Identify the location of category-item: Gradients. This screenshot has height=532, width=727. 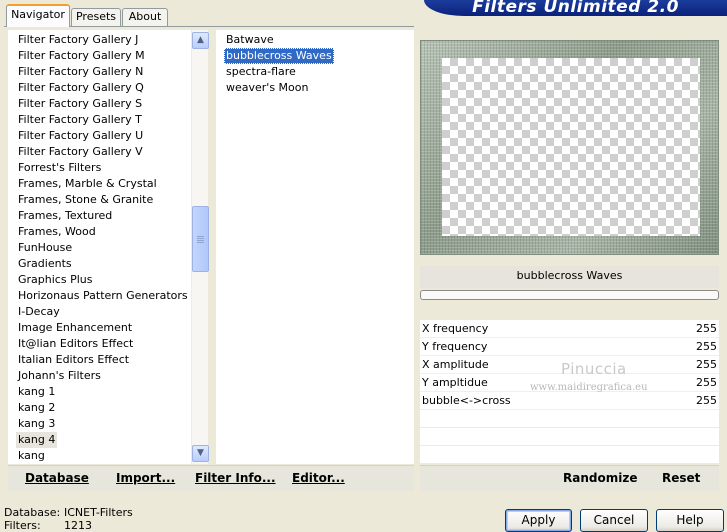
(45, 264).